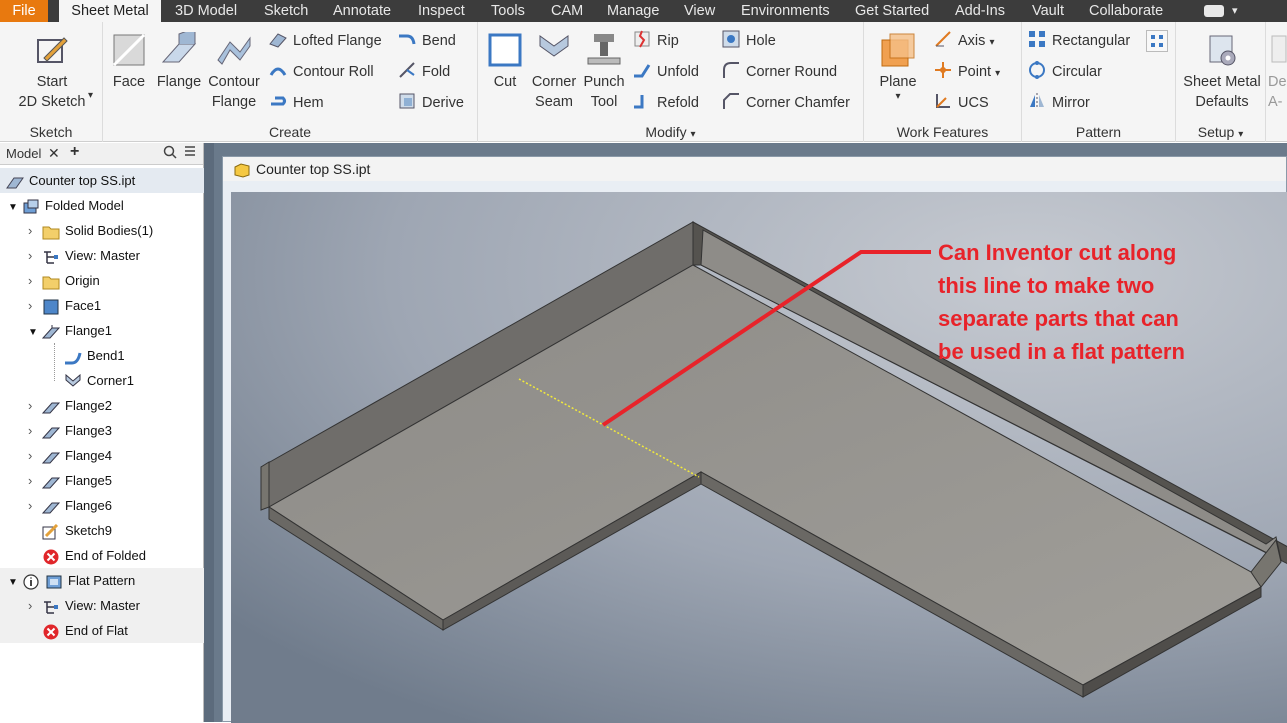 Image resolution: width=1287 pixels, height=723 pixels. What do you see at coordinates (64, 305) in the screenshot?
I see `tree-item-face1: › Face1` at bounding box center [64, 305].